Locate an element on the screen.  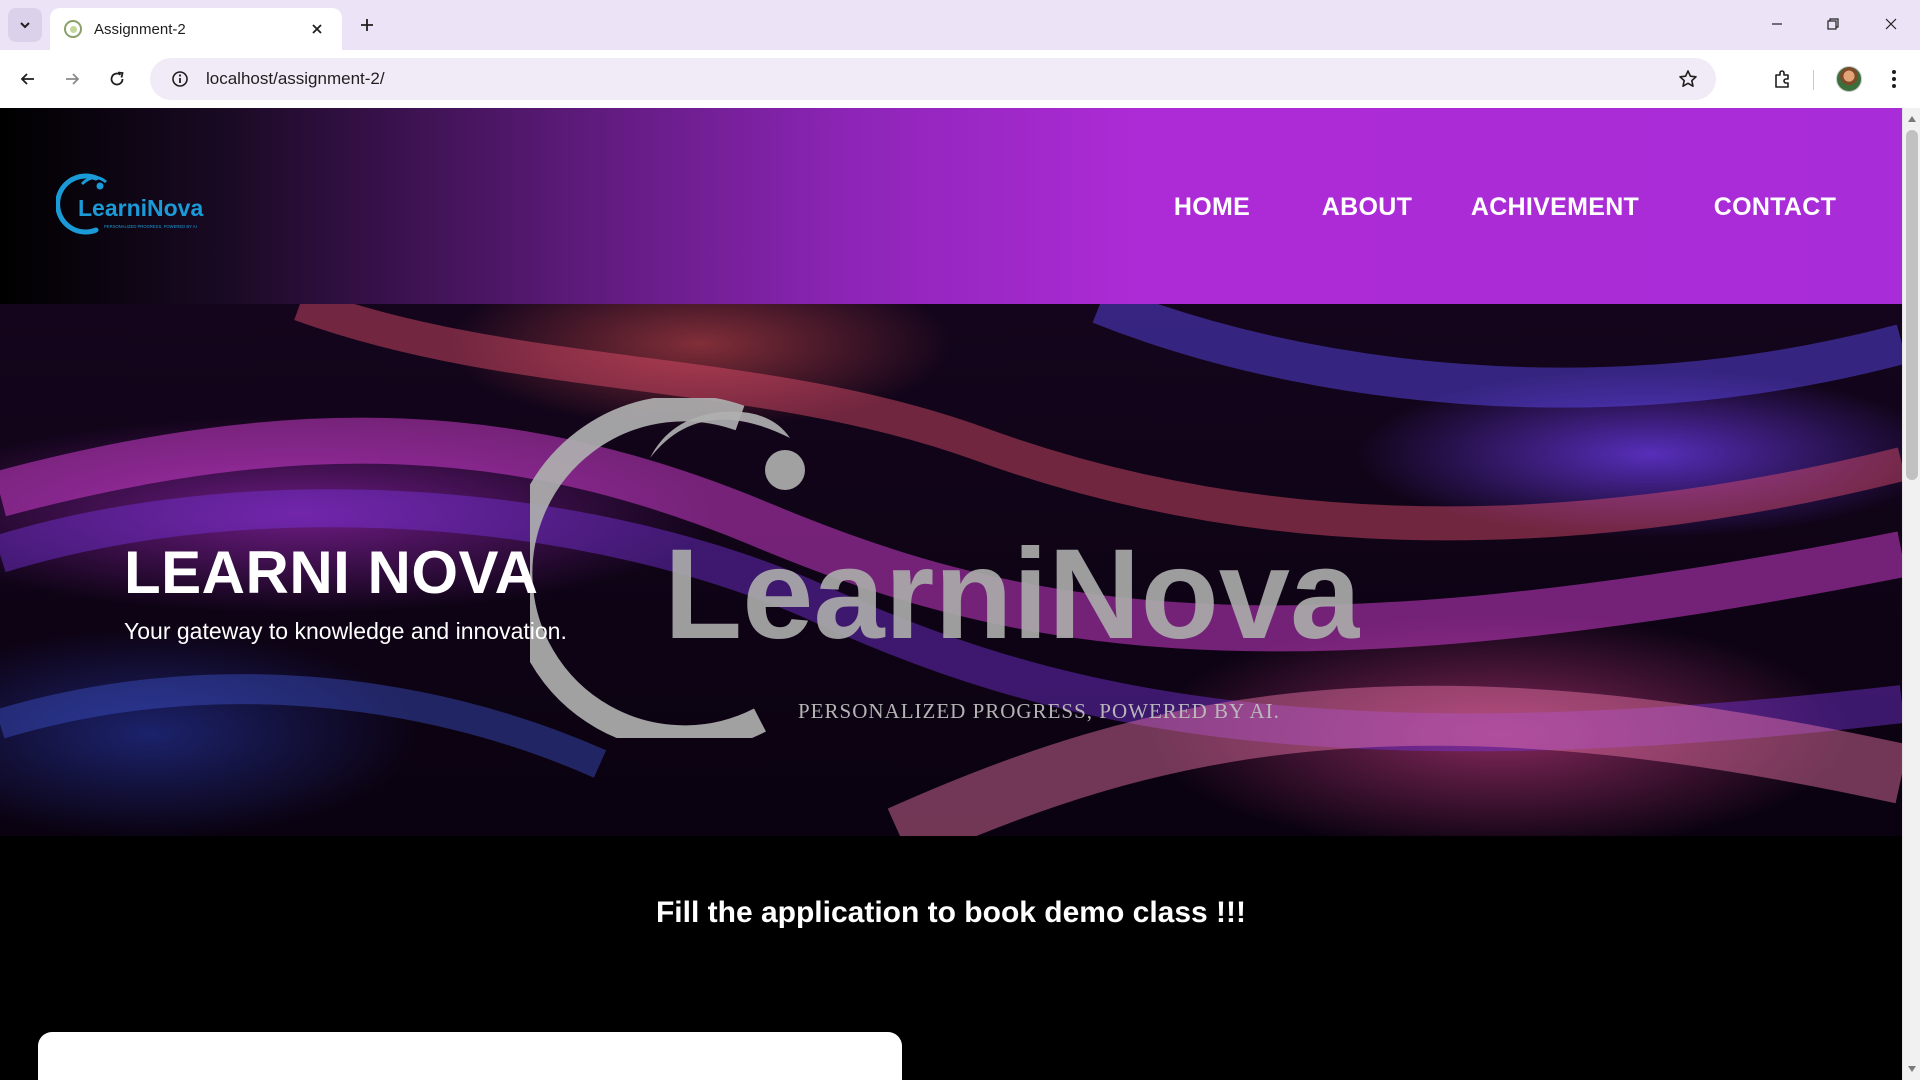
browser-tab-strip: Assignment-2 is located at coordinates (960, 25).